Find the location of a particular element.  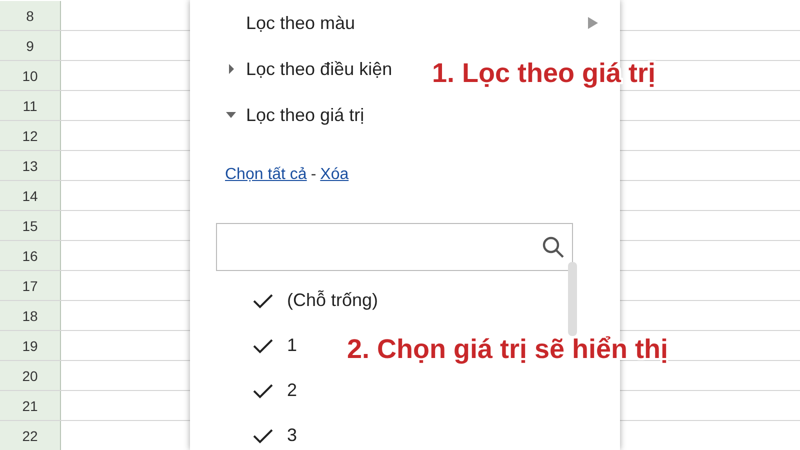

value-option: 2 is located at coordinates (247, 390).